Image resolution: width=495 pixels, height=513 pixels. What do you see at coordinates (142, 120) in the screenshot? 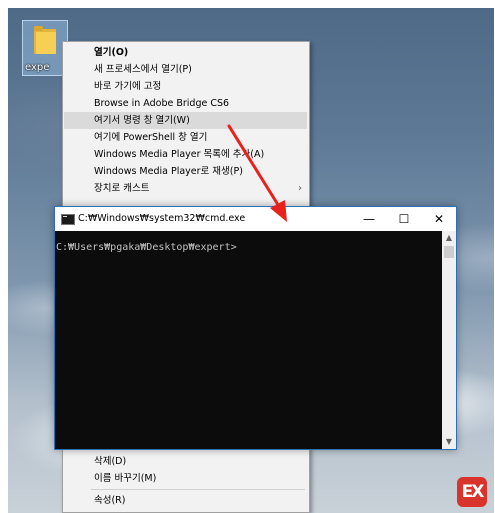
I see `menu-item-label: 여기서 명령 창 열기(W)` at bounding box center [142, 120].